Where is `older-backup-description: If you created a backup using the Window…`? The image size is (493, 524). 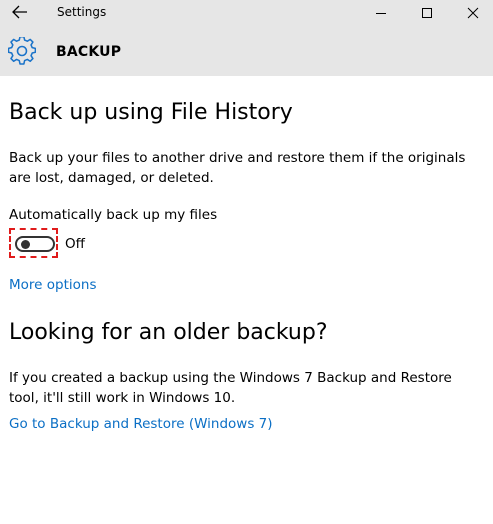 older-backup-description: If you created a backup using the Window… is located at coordinates (230, 388).